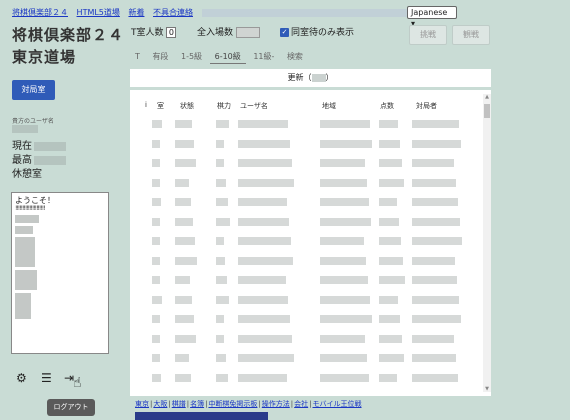  Describe the element at coordinates (33, 90) in the screenshot. I see `match-room-button: 対局室` at that location.